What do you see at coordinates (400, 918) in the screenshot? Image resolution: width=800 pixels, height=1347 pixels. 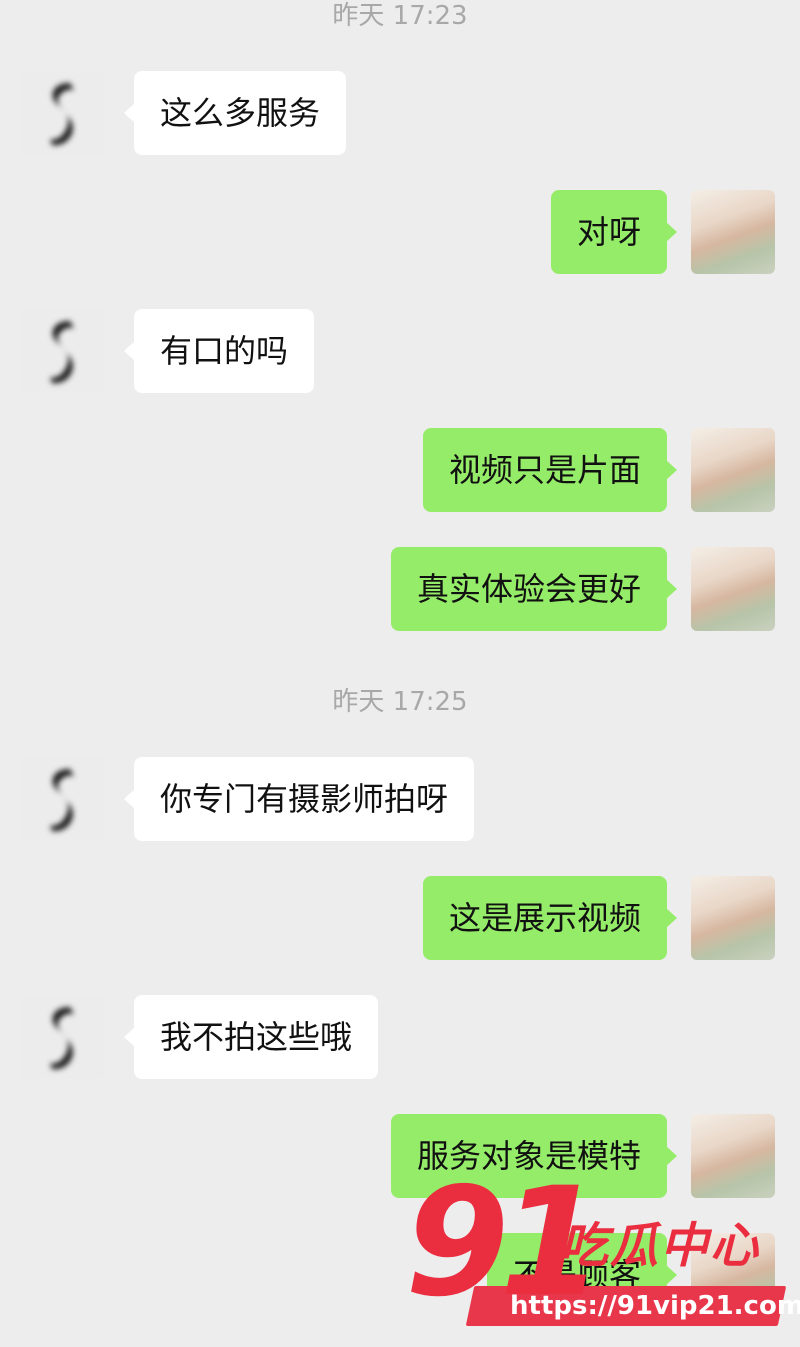 I see `message-row: 这是展示视频` at bounding box center [400, 918].